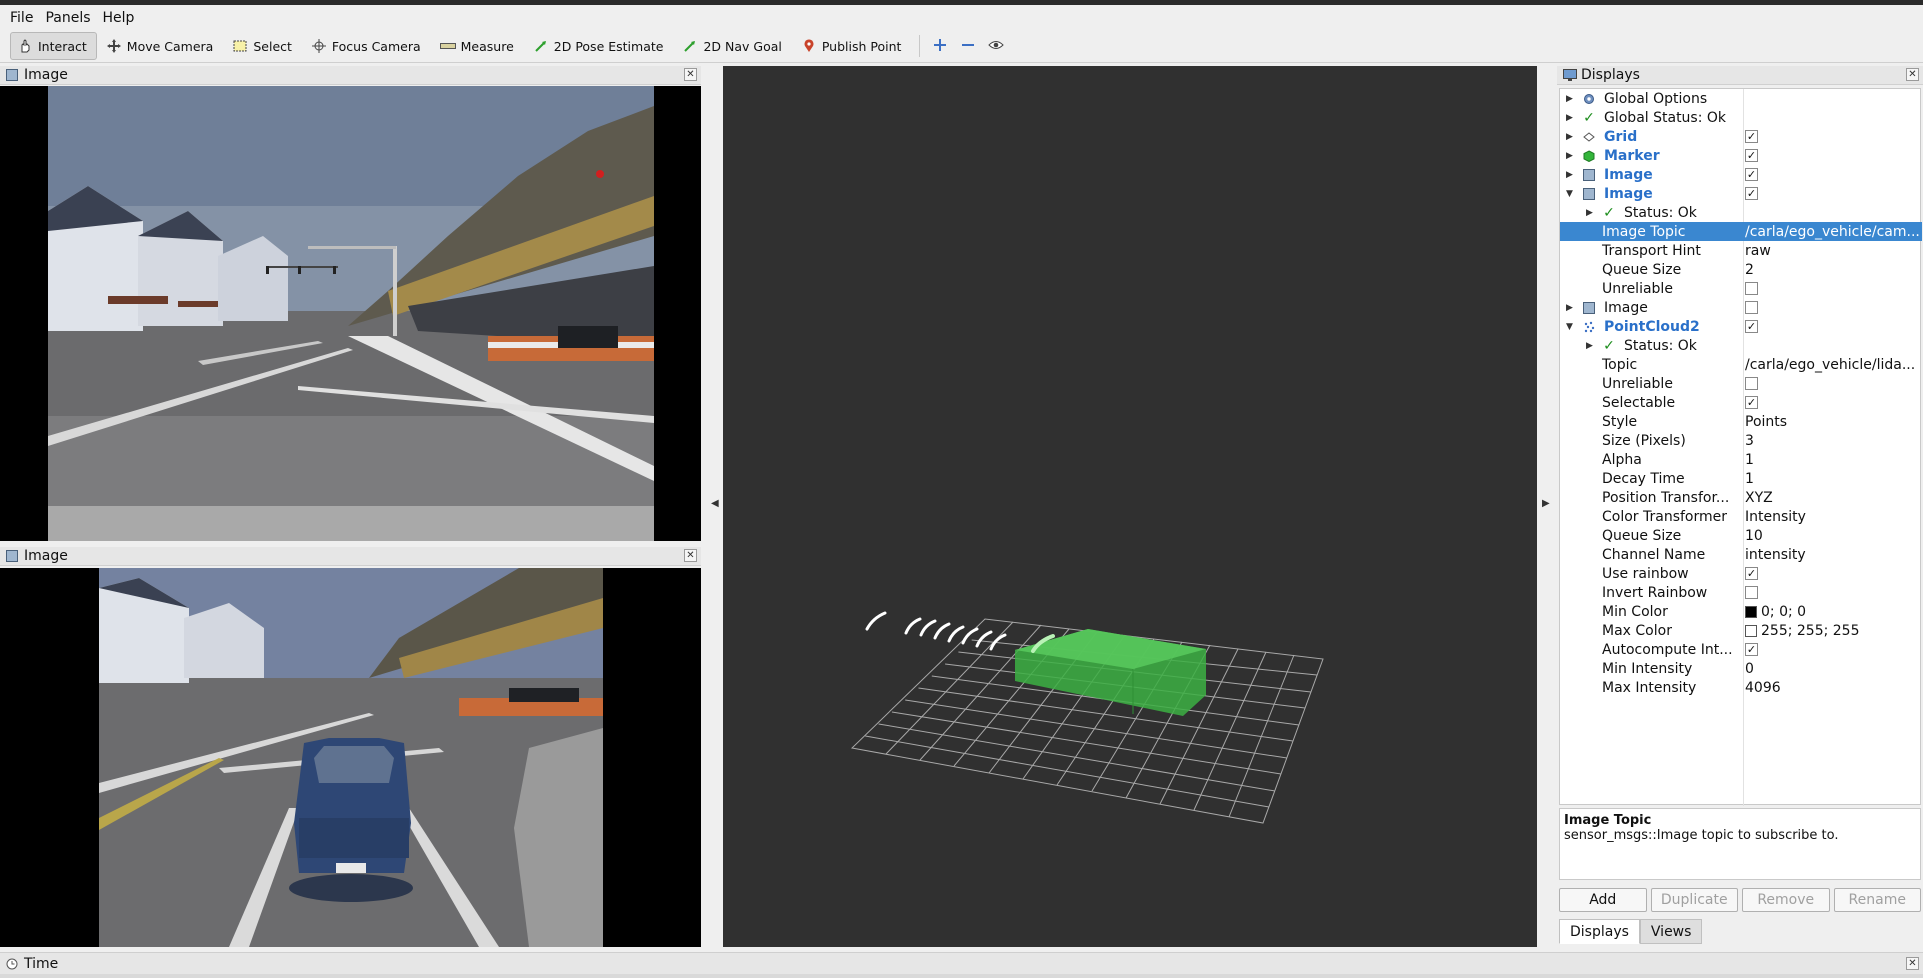 This screenshot has height=978, width=1923. What do you see at coordinates (1832, 555) in the screenshot?
I see `tree-row-value: intensity` at bounding box center [1832, 555].